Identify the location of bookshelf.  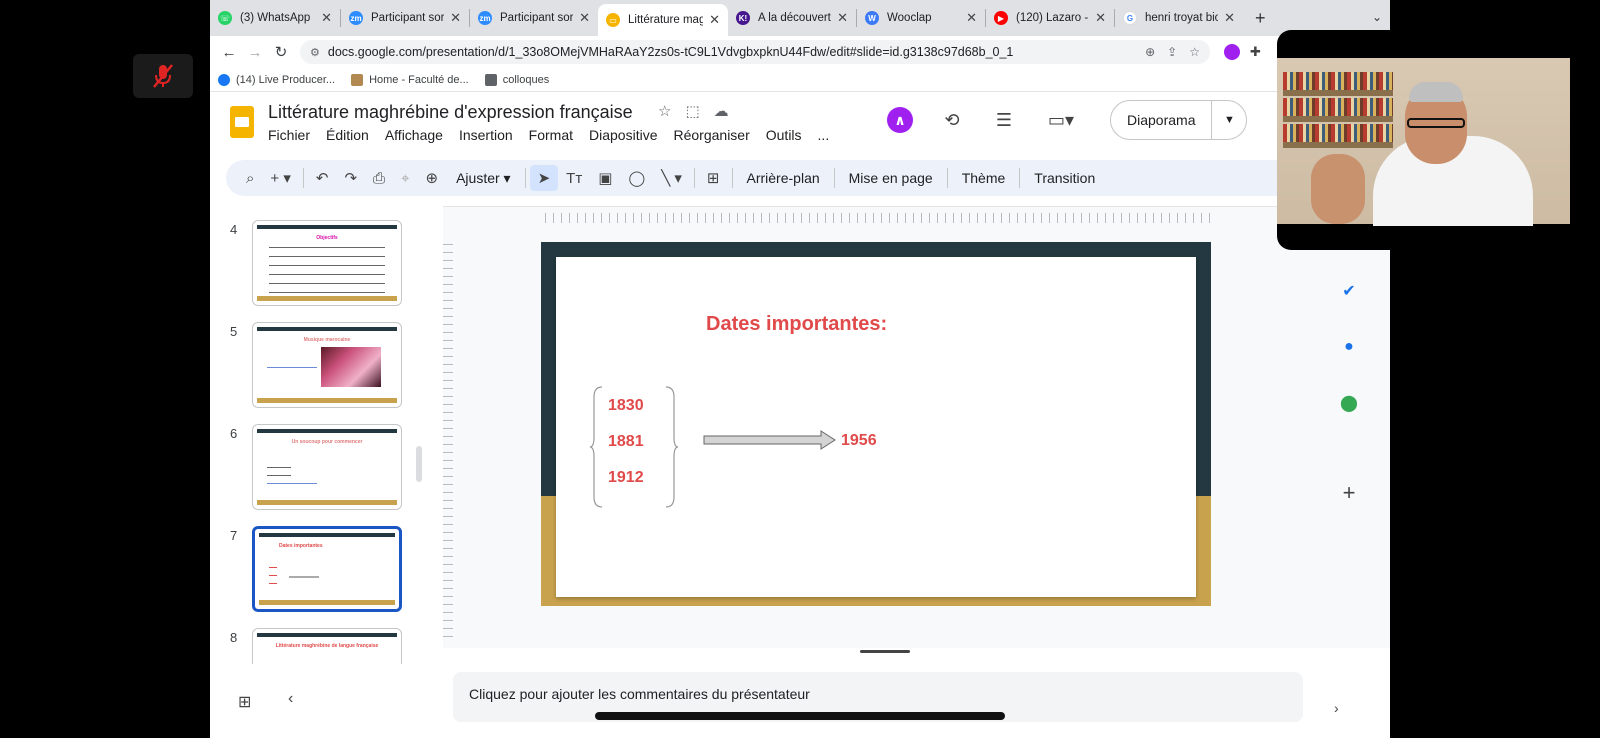
(1338, 93).